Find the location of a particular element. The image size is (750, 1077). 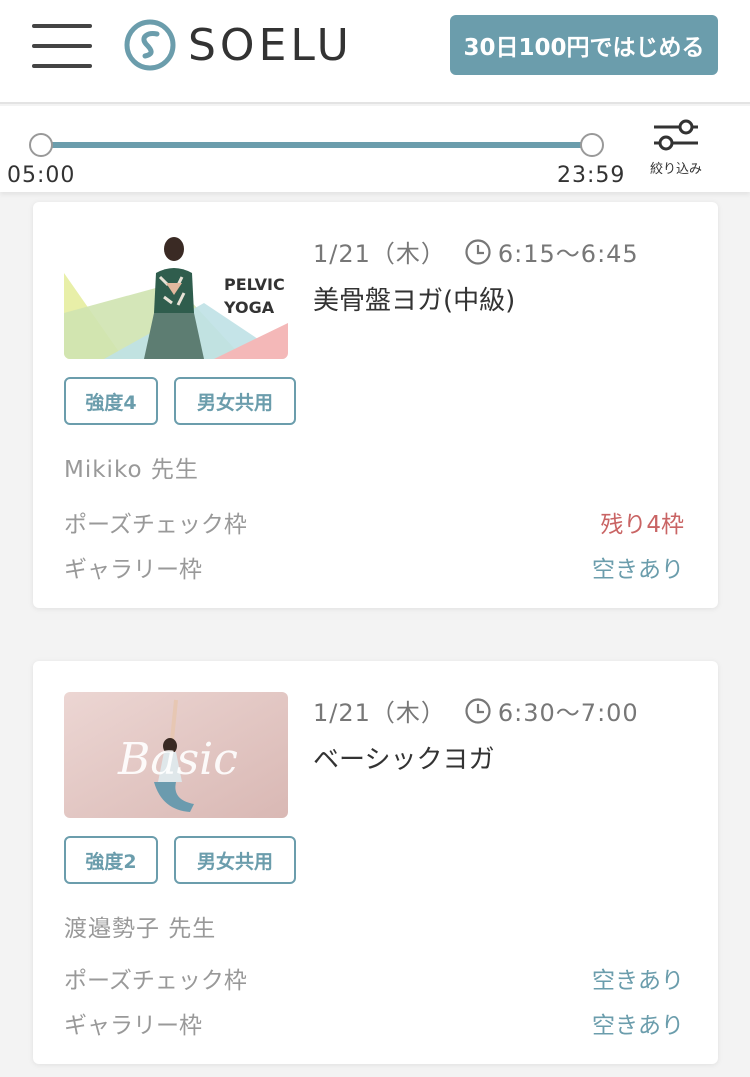

instructor-name: 渡邉勢子 先生 is located at coordinates (140, 926).